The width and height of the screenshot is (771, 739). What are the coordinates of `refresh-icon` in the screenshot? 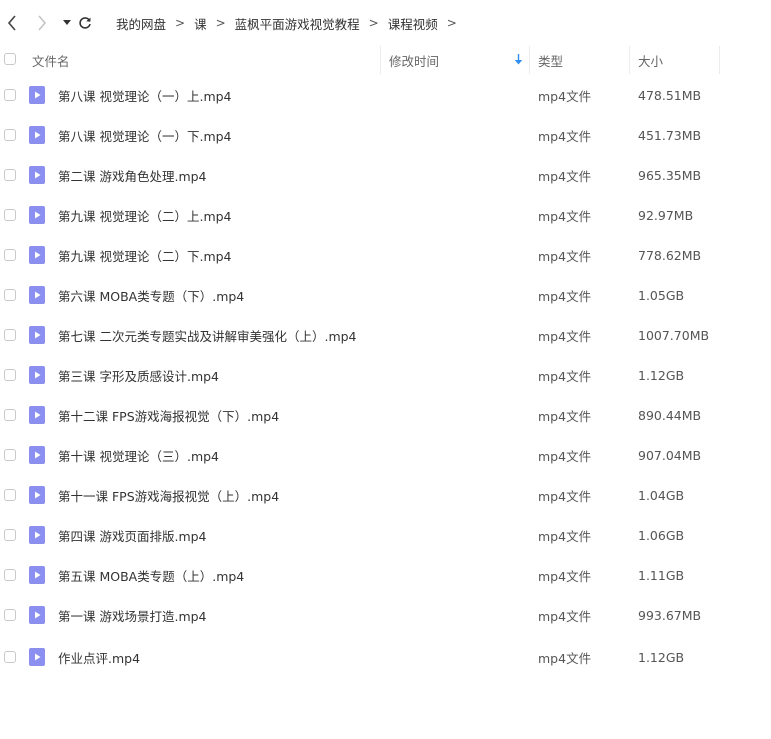 It's located at (85, 23).